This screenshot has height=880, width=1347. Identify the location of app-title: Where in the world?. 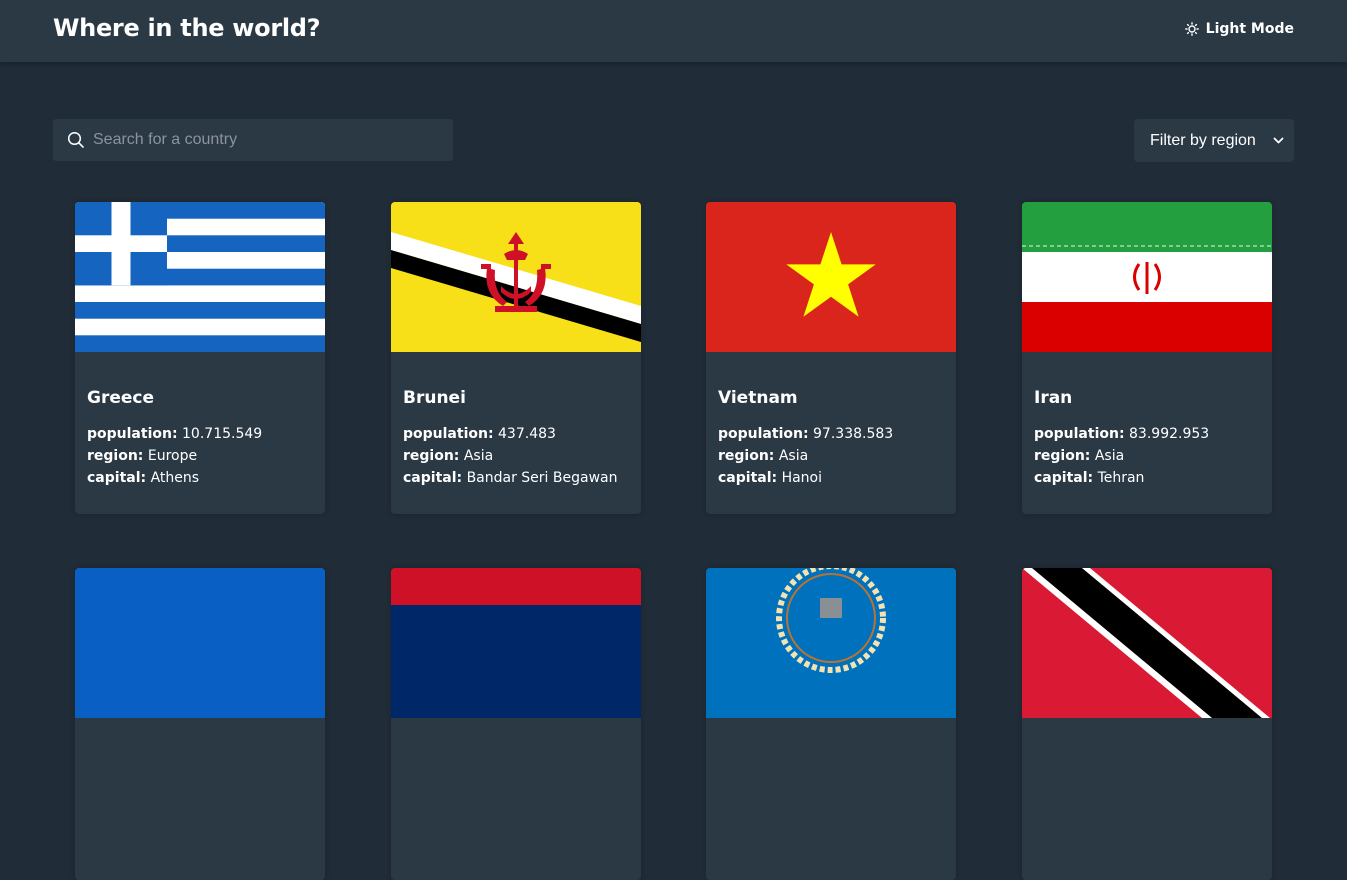
(187, 28).